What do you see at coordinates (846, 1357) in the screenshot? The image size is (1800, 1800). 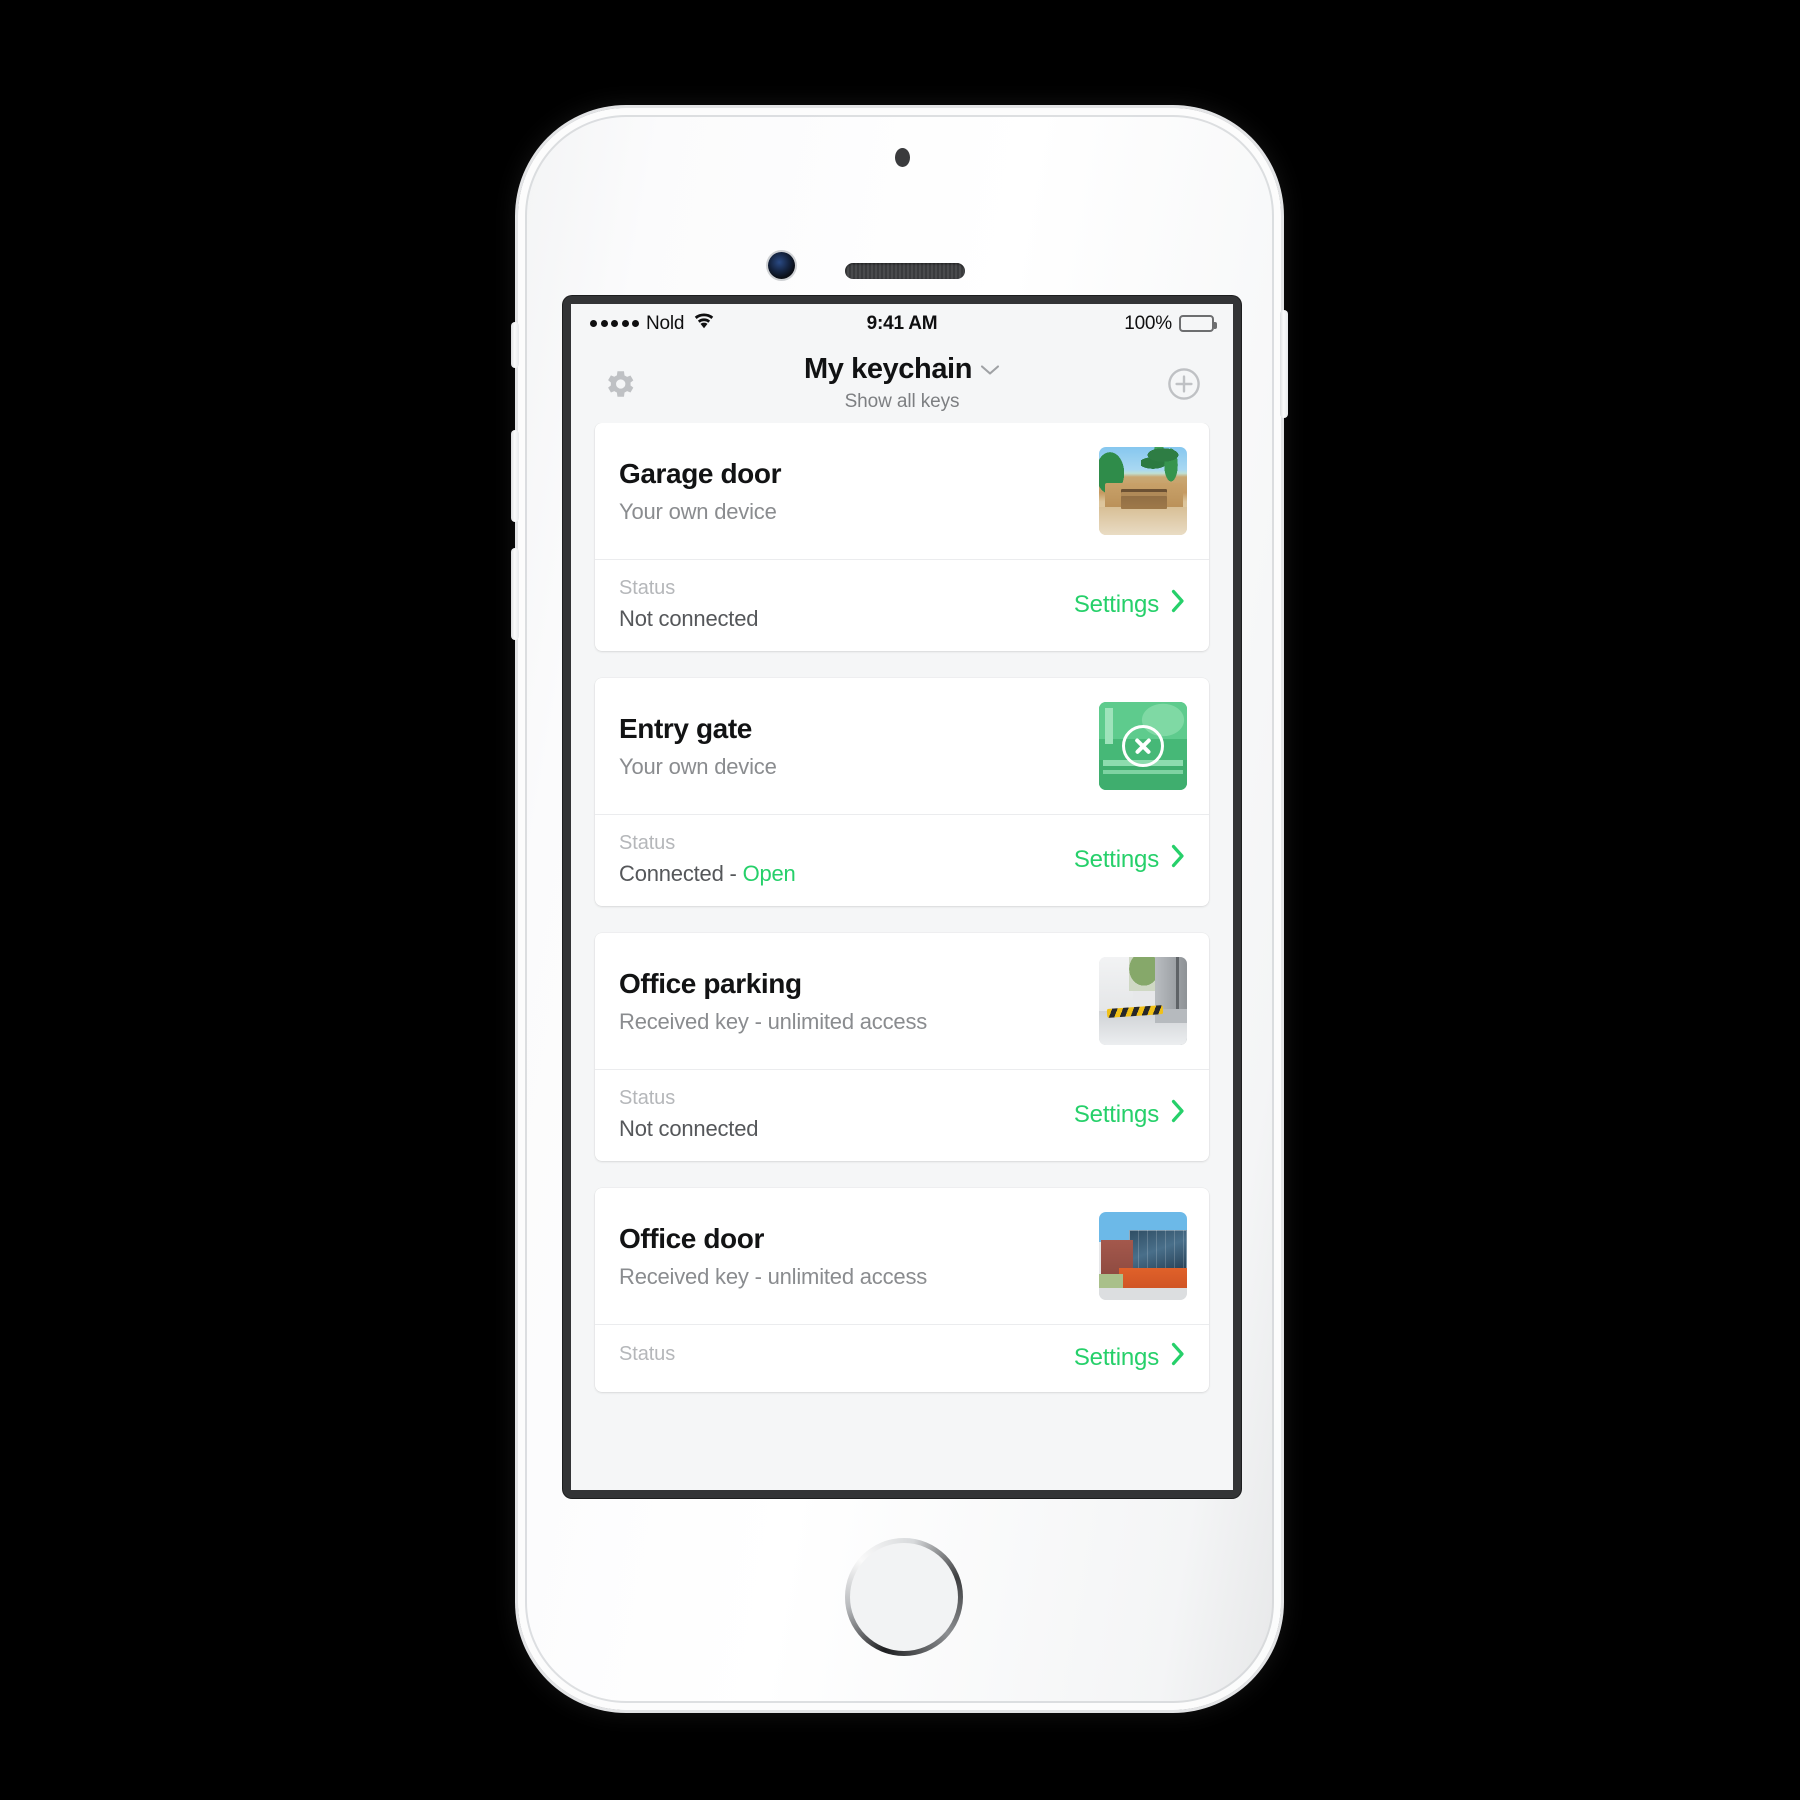 I see `status-block: Status` at bounding box center [846, 1357].